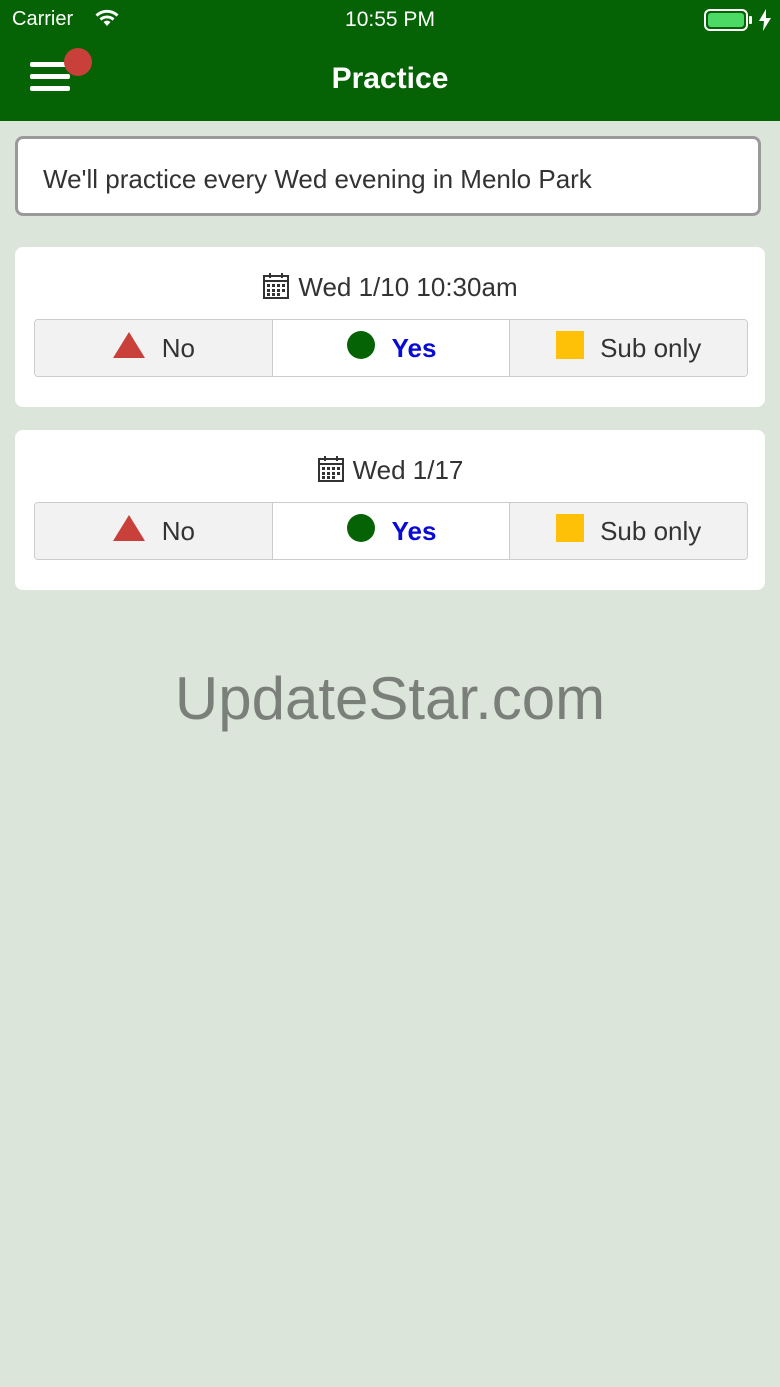 This screenshot has height=1387, width=780. I want to click on event-card: Wed 1/17 No Yes Sub only, so click(390, 510).